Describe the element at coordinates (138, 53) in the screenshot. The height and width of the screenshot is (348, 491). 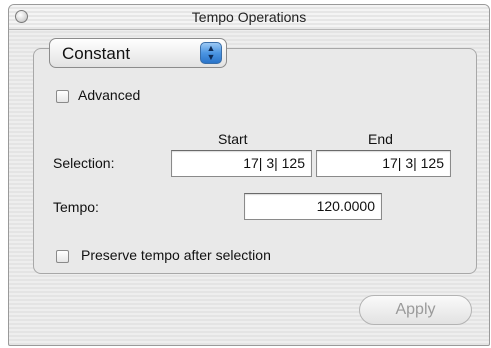
I see `mode-popup-menu: Constant ▲ ▼` at that location.